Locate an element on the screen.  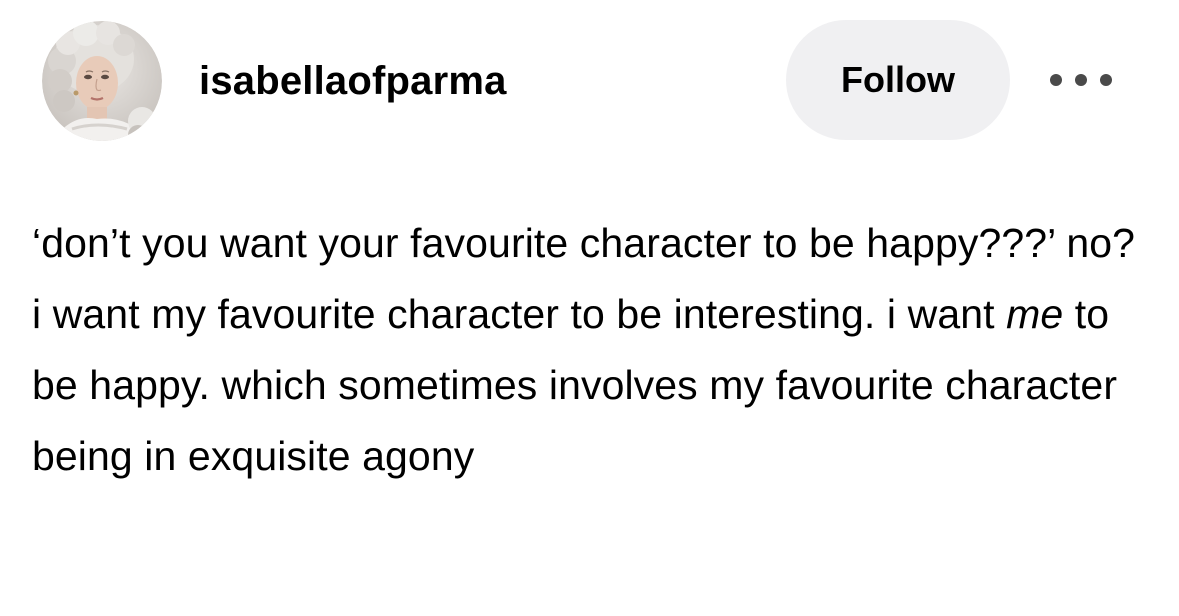
user-avatar is located at coordinates (102, 81).